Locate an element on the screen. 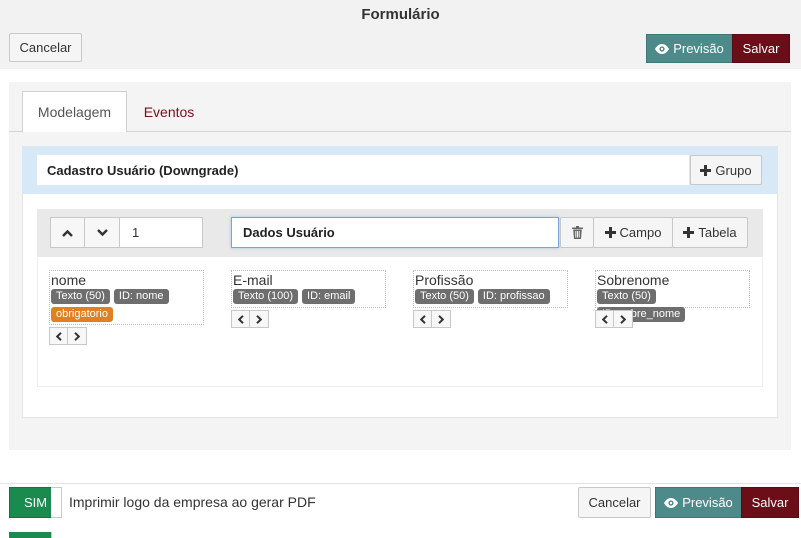 The width and height of the screenshot is (801, 538). field-card-profissao: Profissão Texto (50) ID: profissao is located at coordinates (490, 289).